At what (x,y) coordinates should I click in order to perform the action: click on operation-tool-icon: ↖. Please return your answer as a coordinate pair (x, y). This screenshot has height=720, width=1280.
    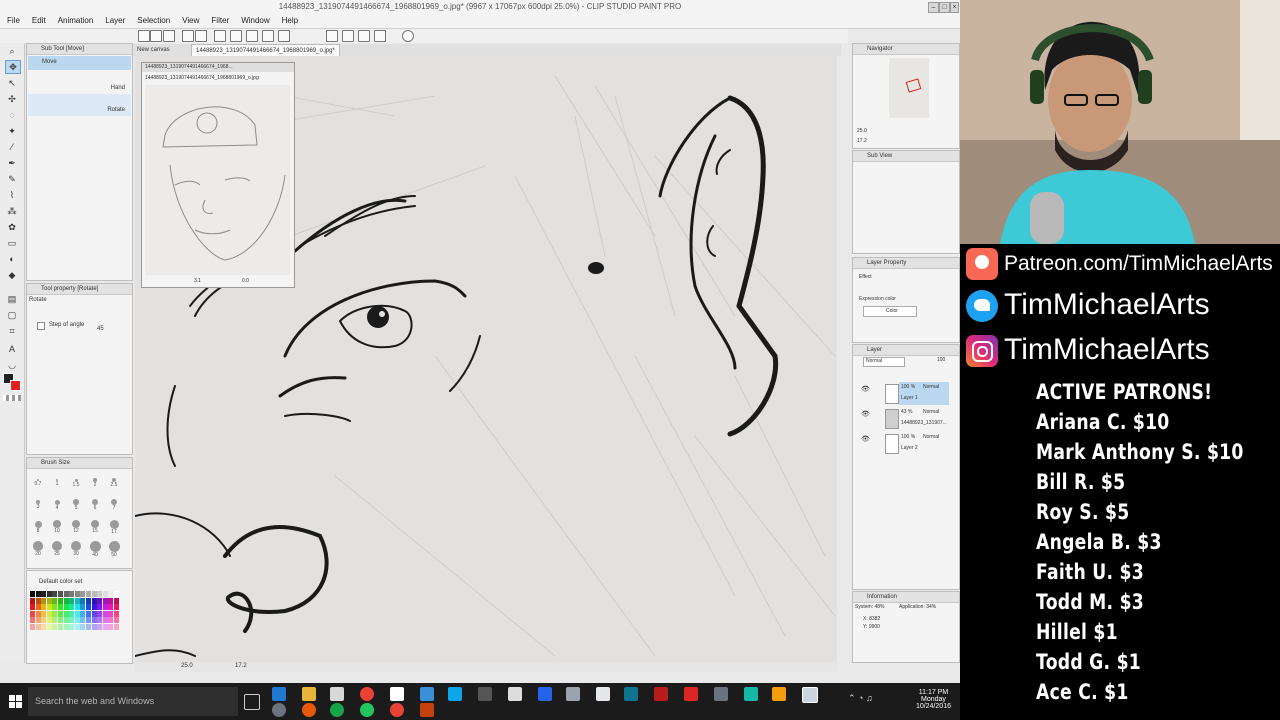
    Looking at the image, I should click on (12, 83).